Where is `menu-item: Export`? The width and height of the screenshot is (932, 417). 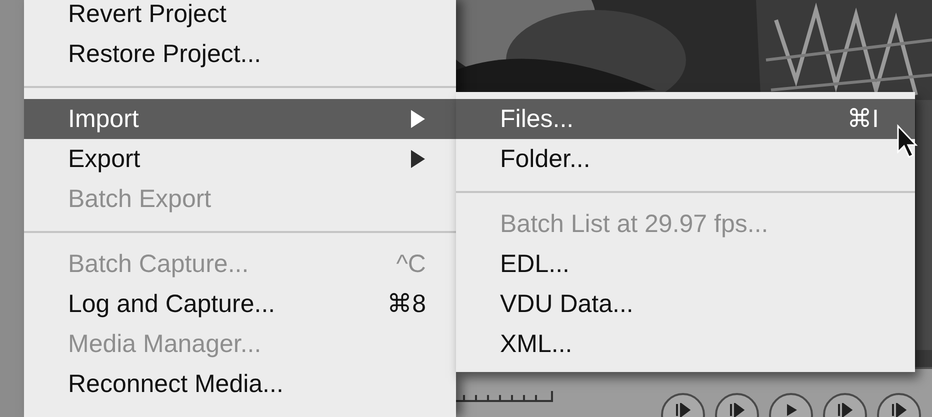
menu-item: Export is located at coordinates (240, 159).